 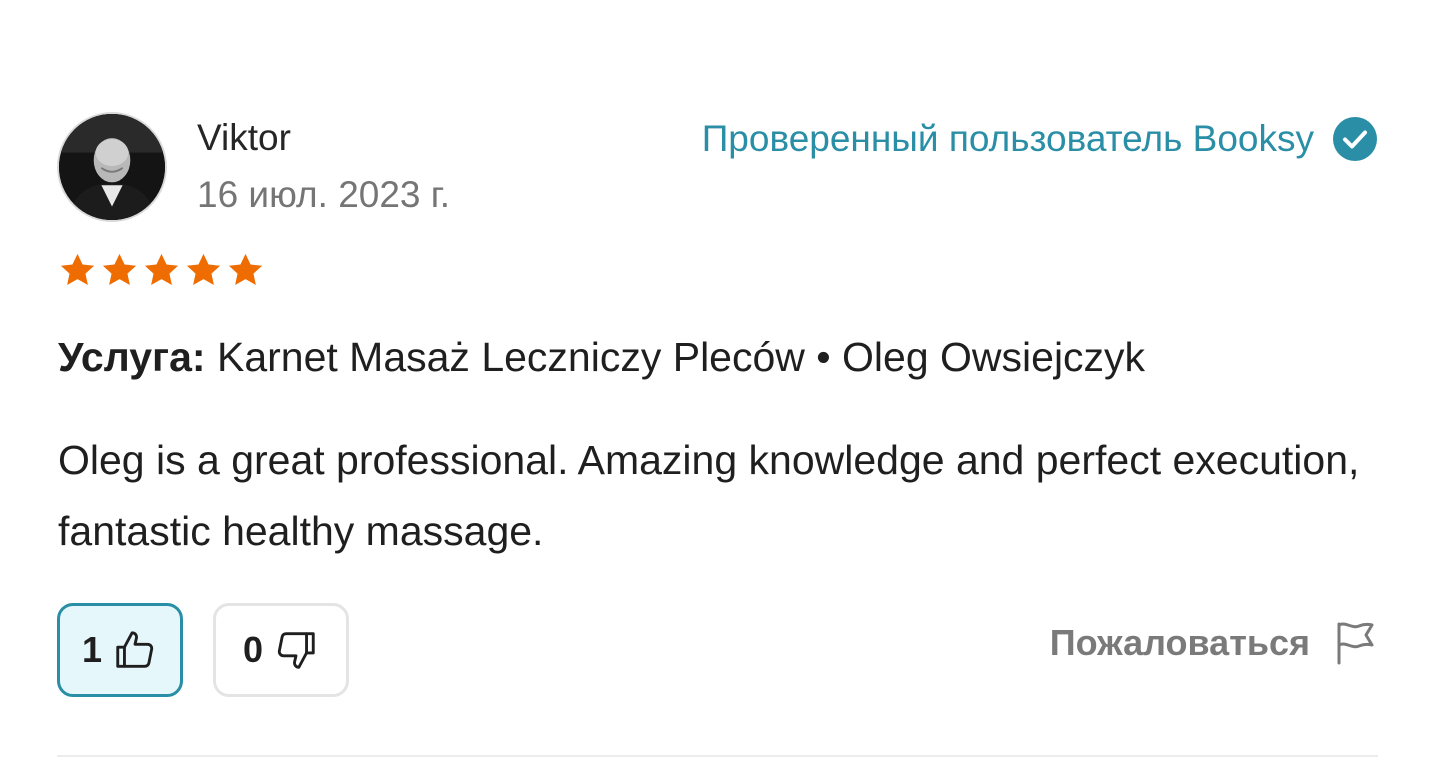 I want to click on user-photo, so click(x=112, y=167).